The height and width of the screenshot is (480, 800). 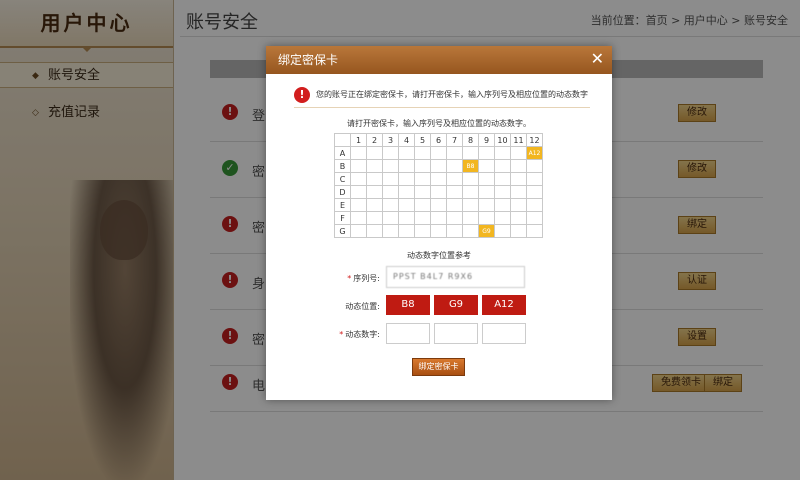 What do you see at coordinates (486, 140) in the screenshot?
I see `grid-column-header: 9` at bounding box center [486, 140].